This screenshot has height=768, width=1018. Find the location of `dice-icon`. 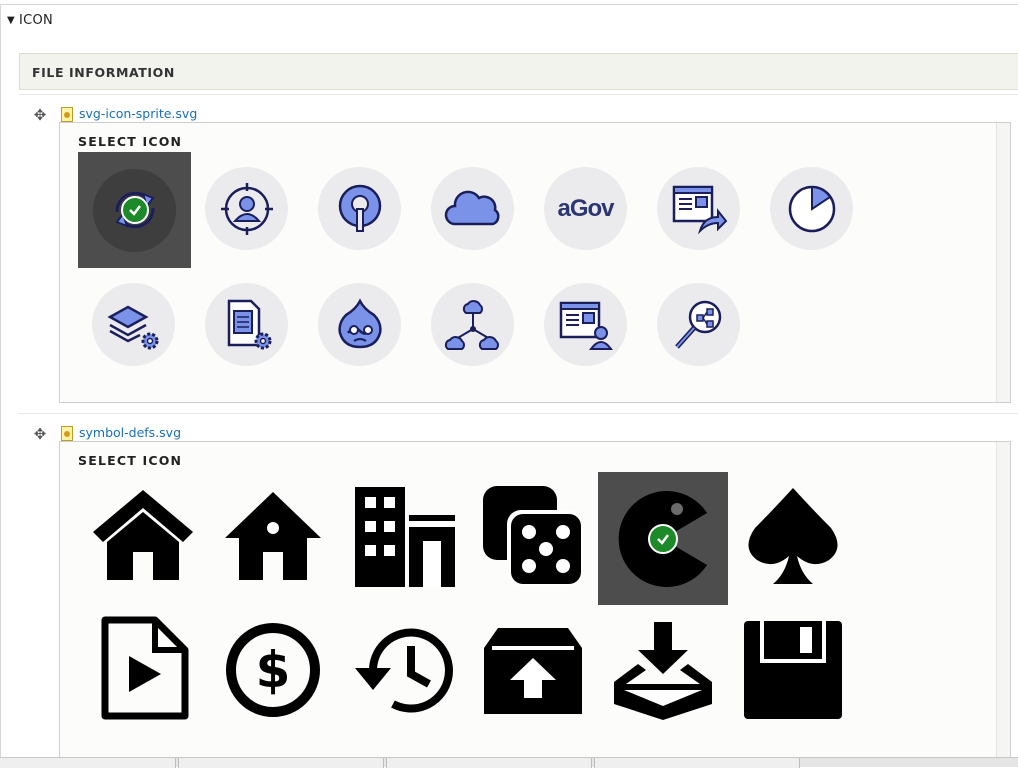

dice-icon is located at coordinates (533, 536).